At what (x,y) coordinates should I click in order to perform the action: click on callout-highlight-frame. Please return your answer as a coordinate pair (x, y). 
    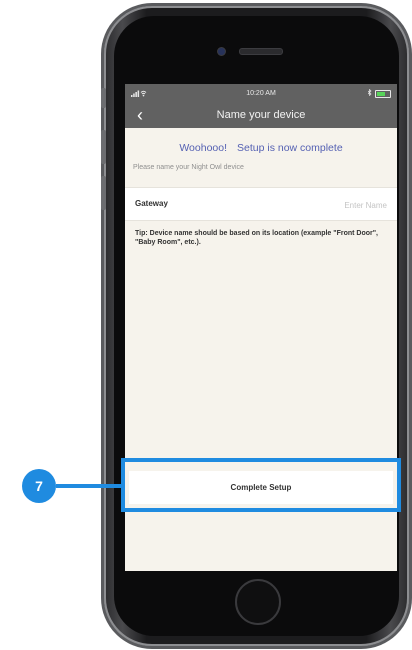
    Looking at the image, I should click on (261, 485).